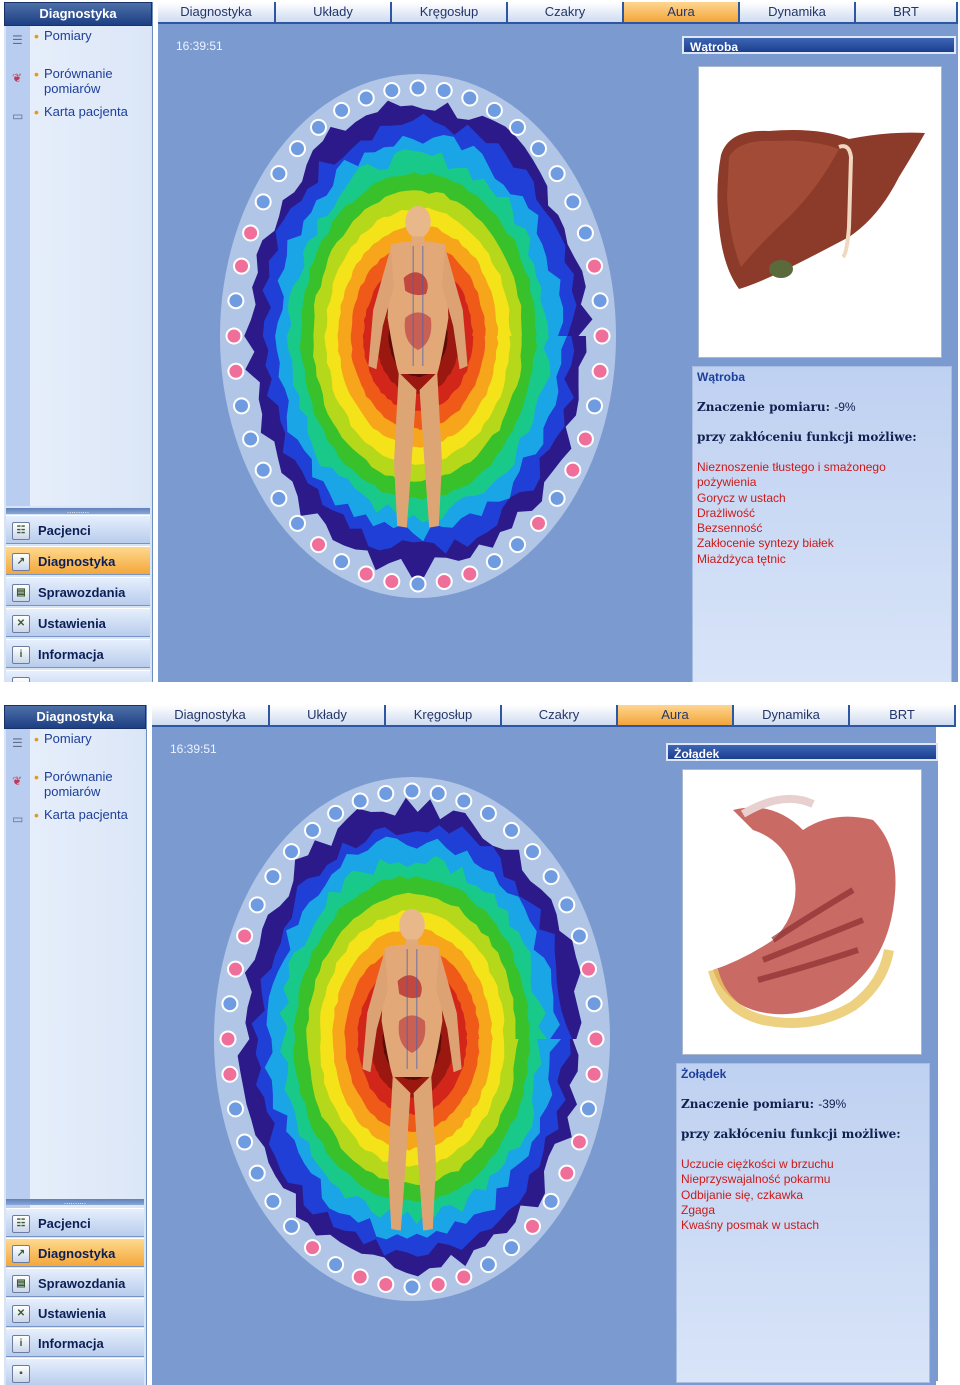 This screenshot has width=960, height=1385. What do you see at coordinates (75, 1282) in the screenshot?
I see `nav-sprawozdania: ▤ Sprawozdania` at bounding box center [75, 1282].